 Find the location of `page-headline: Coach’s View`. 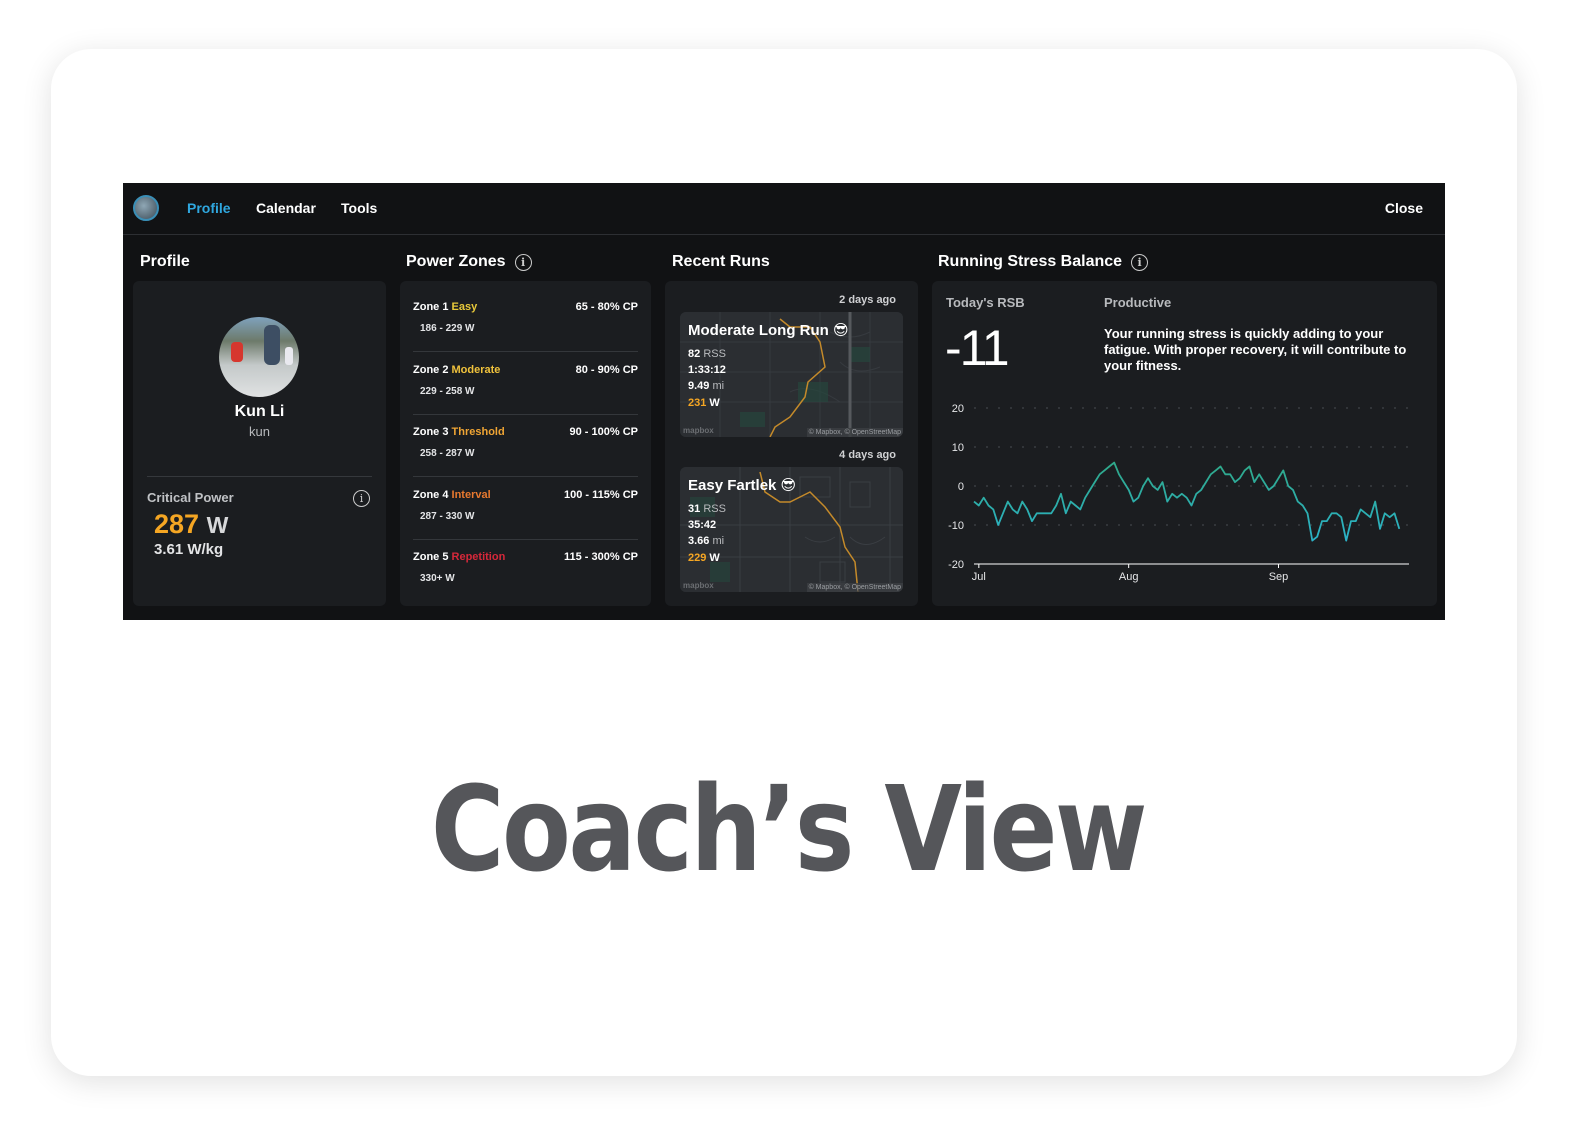

page-headline: Coach’s View is located at coordinates (789, 829).